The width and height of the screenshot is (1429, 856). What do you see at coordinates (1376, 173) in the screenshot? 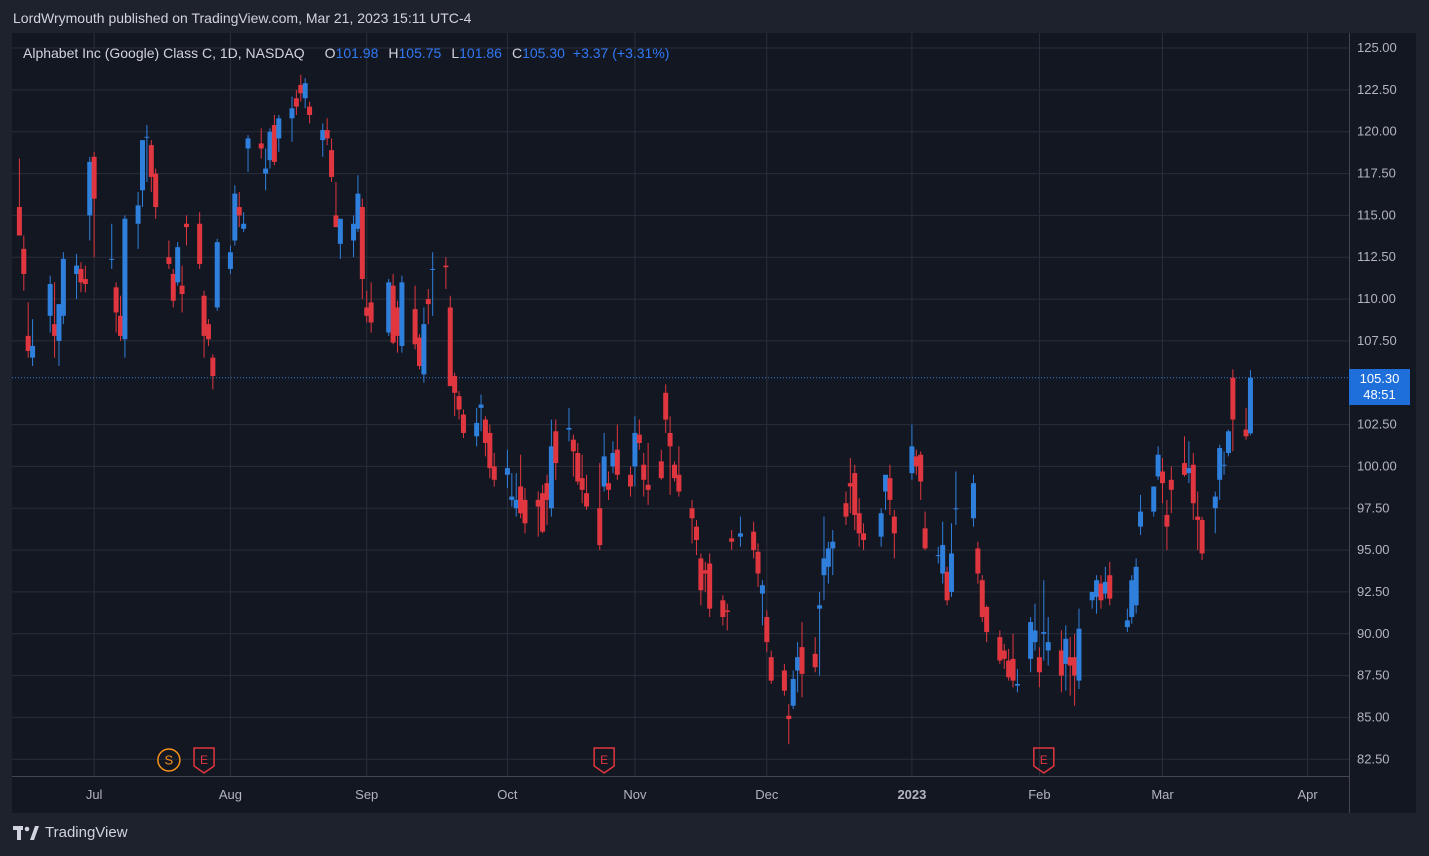
I see `y-tick-label: 117.50` at bounding box center [1376, 173].